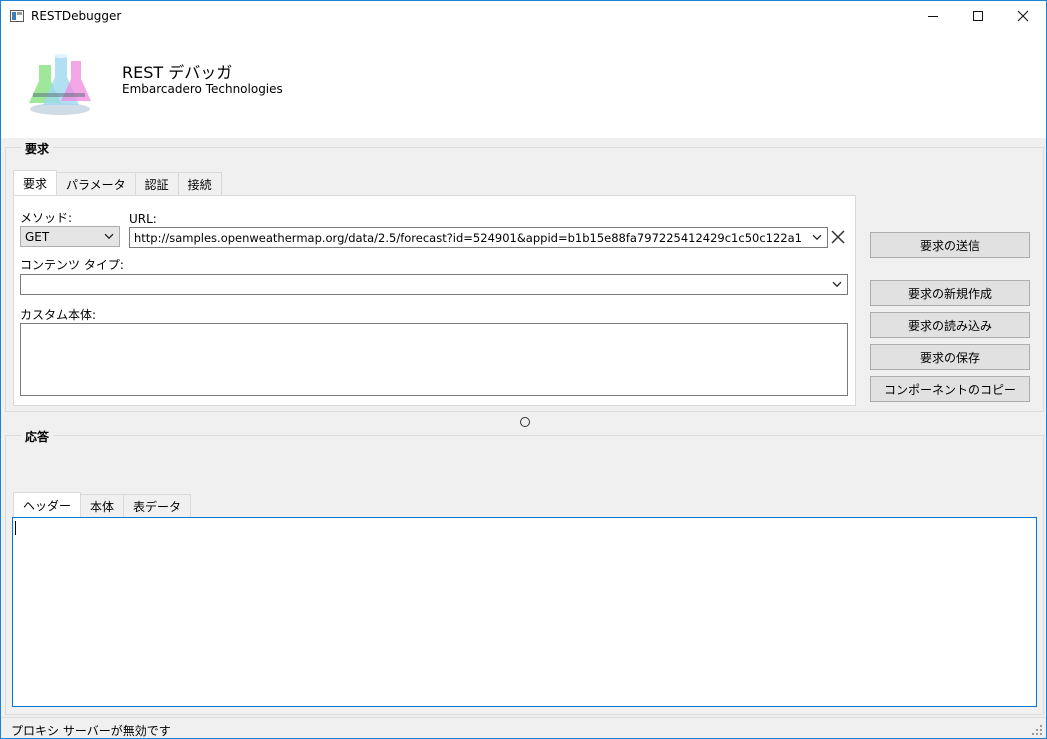  What do you see at coordinates (177, 72) in the screenshot?
I see `header-title: REST デバッガ` at bounding box center [177, 72].